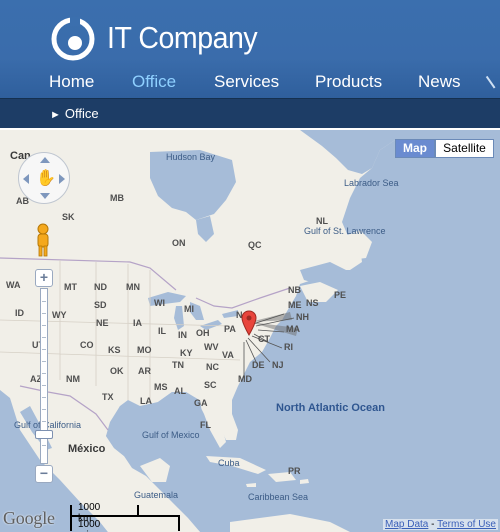 The width and height of the screenshot is (500, 532). I want to click on map-label-va: VA, so click(228, 355).